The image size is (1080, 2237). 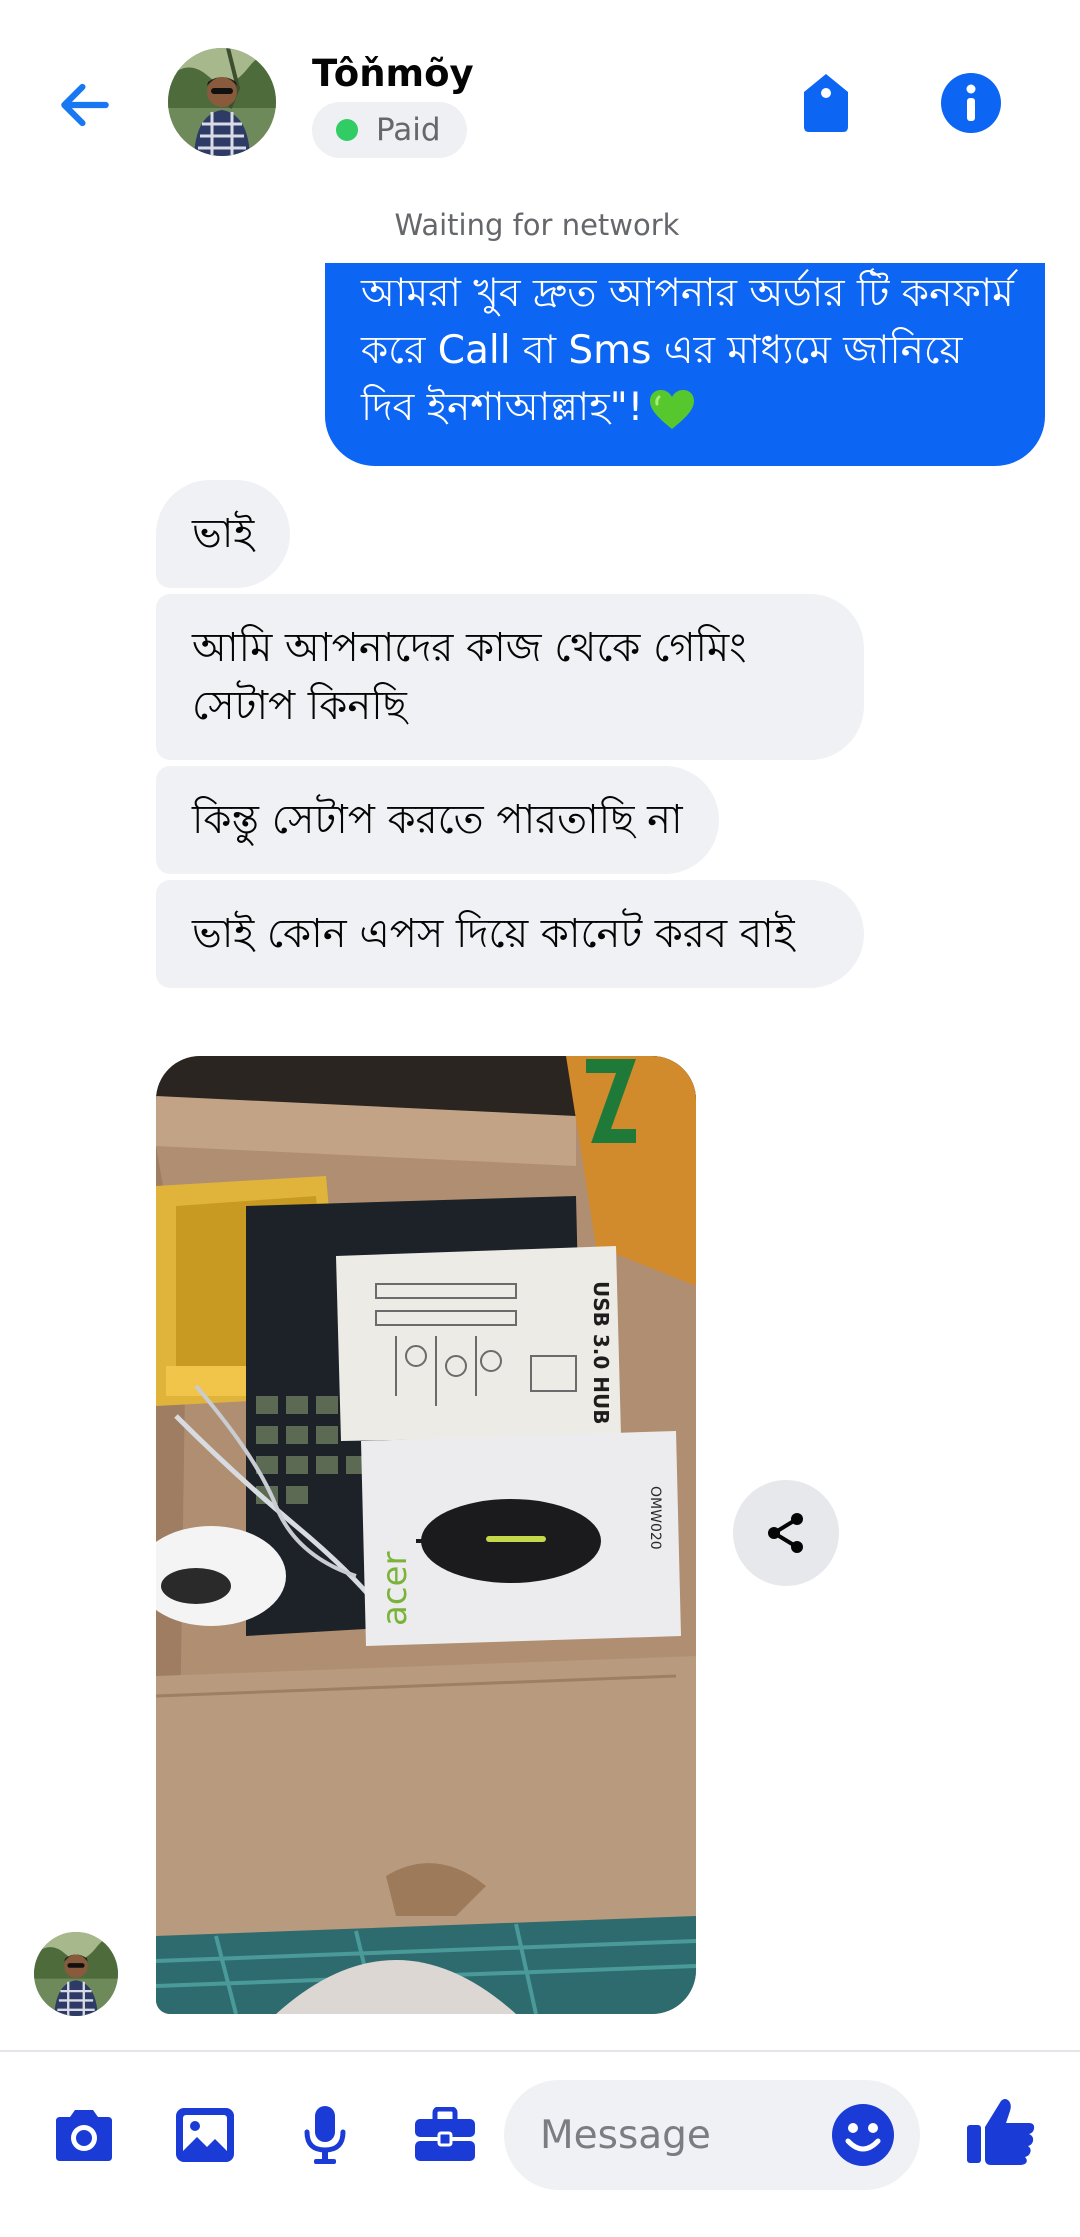 I want to click on incoming-message: কিন্তু সেটাপ করতে পারতাছি না, so click(x=437, y=820).